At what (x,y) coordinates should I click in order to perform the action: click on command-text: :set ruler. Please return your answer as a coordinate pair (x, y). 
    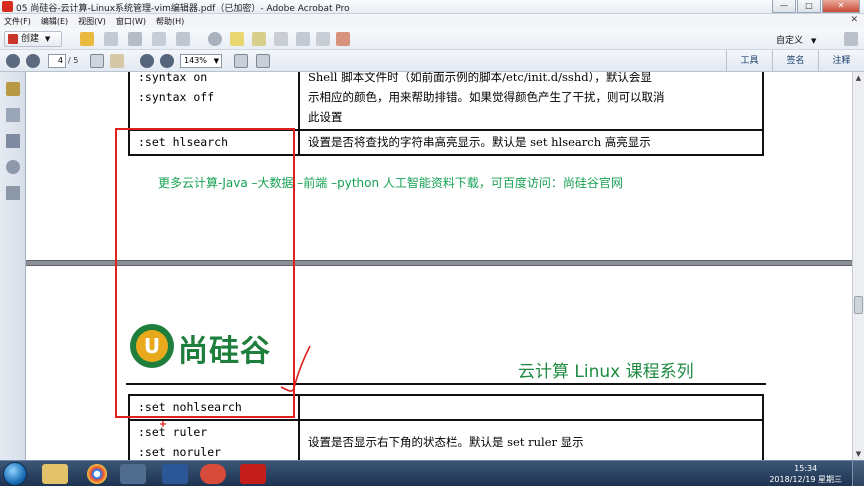
    Looking at the image, I should click on (173, 432).